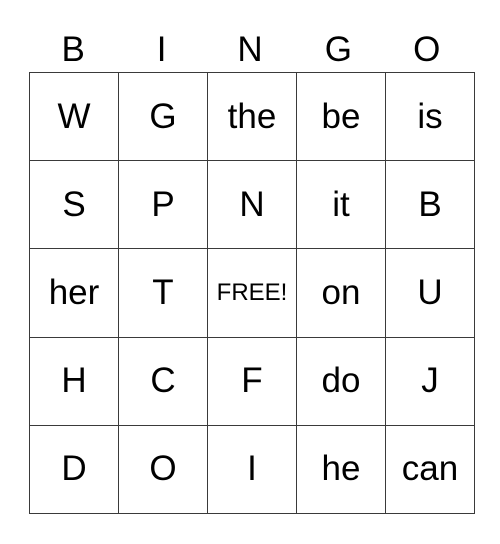 The height and width of the screenshot is (544, 500). I want to click on bingo-cell: O, so click(163, 469).